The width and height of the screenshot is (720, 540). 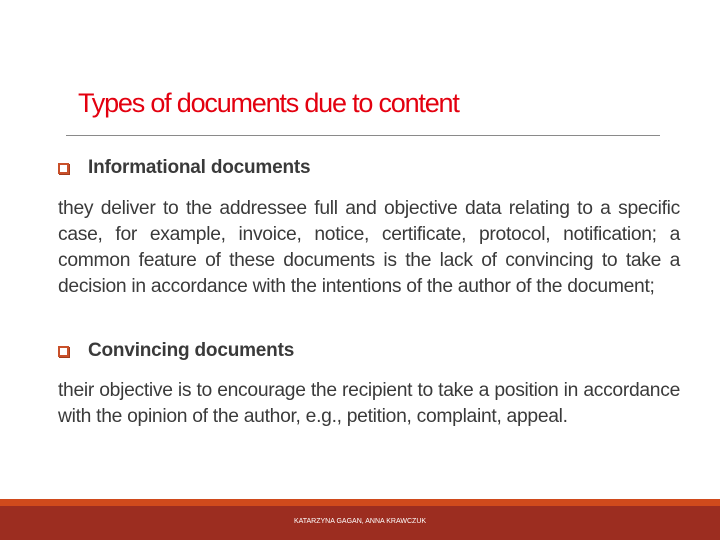 What do you see at coordinates (191, 350) in the screenshot?
I see `section-heading-text: Convincing documents` at bounding box center [191, 350].